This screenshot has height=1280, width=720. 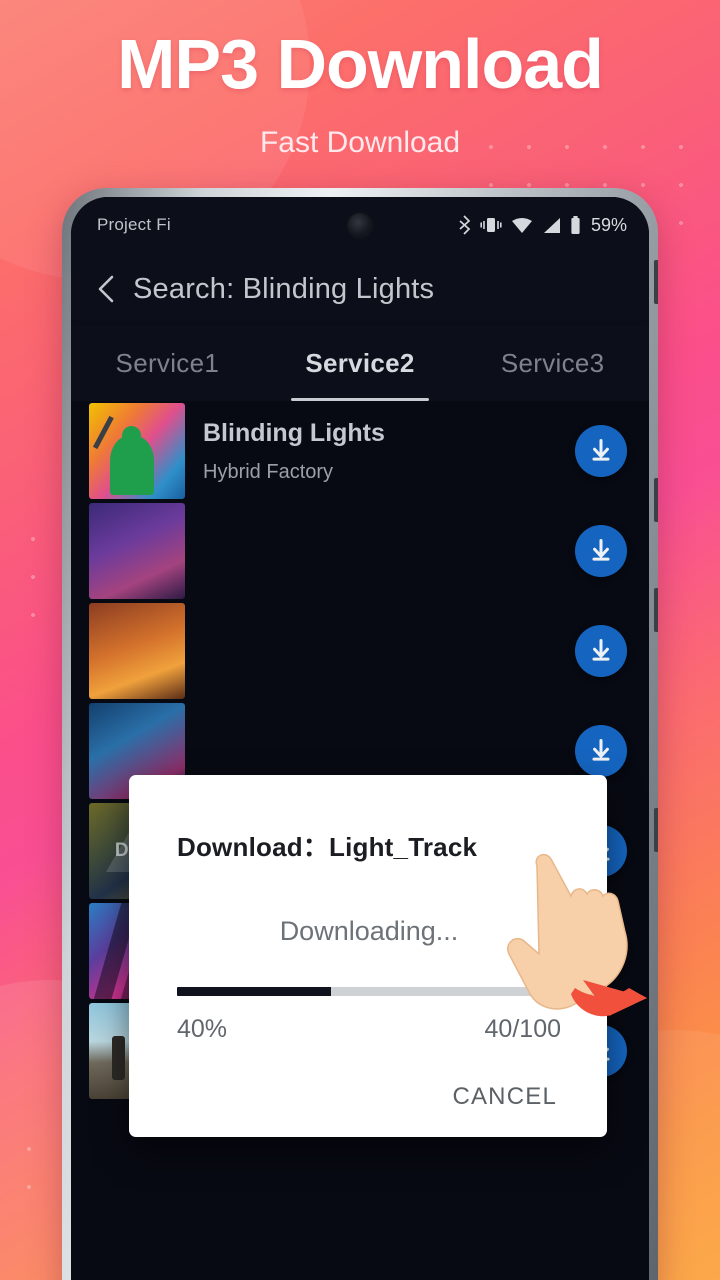 What do you see at coordinates (360, 142) in the screenshot?
I see `promo-subtitle: Fast Download` at bounding box center [360, 142].